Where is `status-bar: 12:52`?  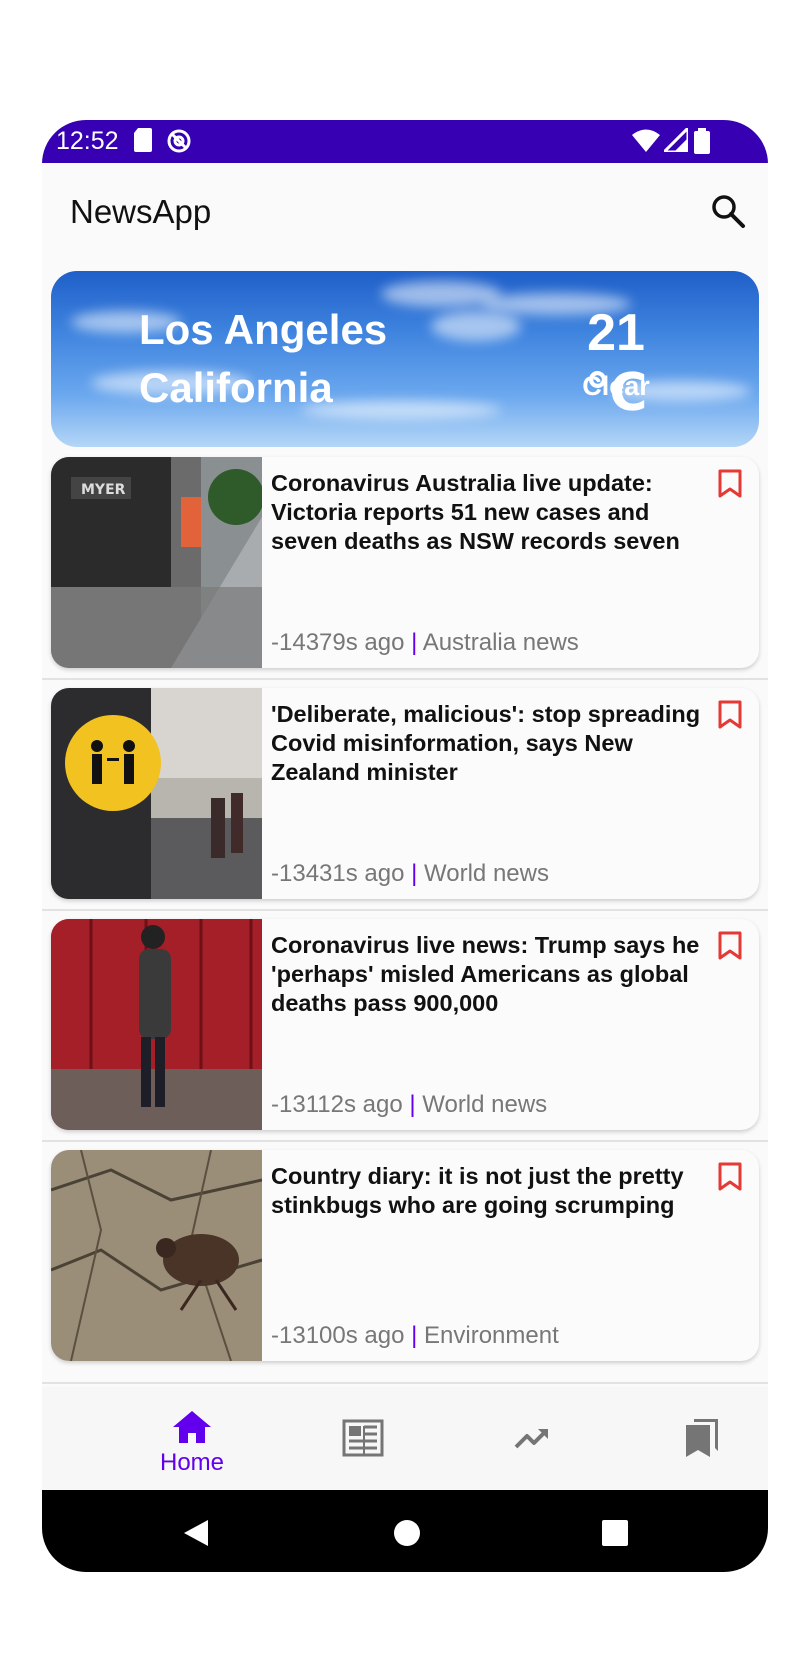 status-bar: 12:52 is located at coordinates (405, 141).